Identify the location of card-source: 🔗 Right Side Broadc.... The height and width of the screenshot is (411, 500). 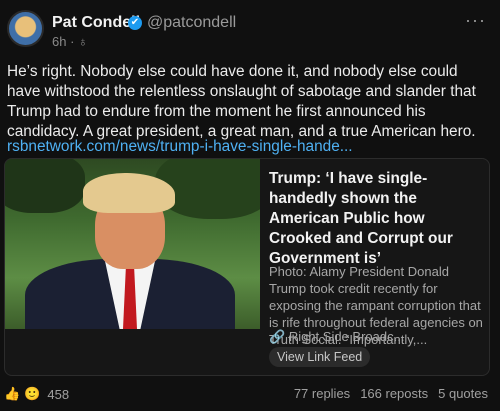
(336, 337).